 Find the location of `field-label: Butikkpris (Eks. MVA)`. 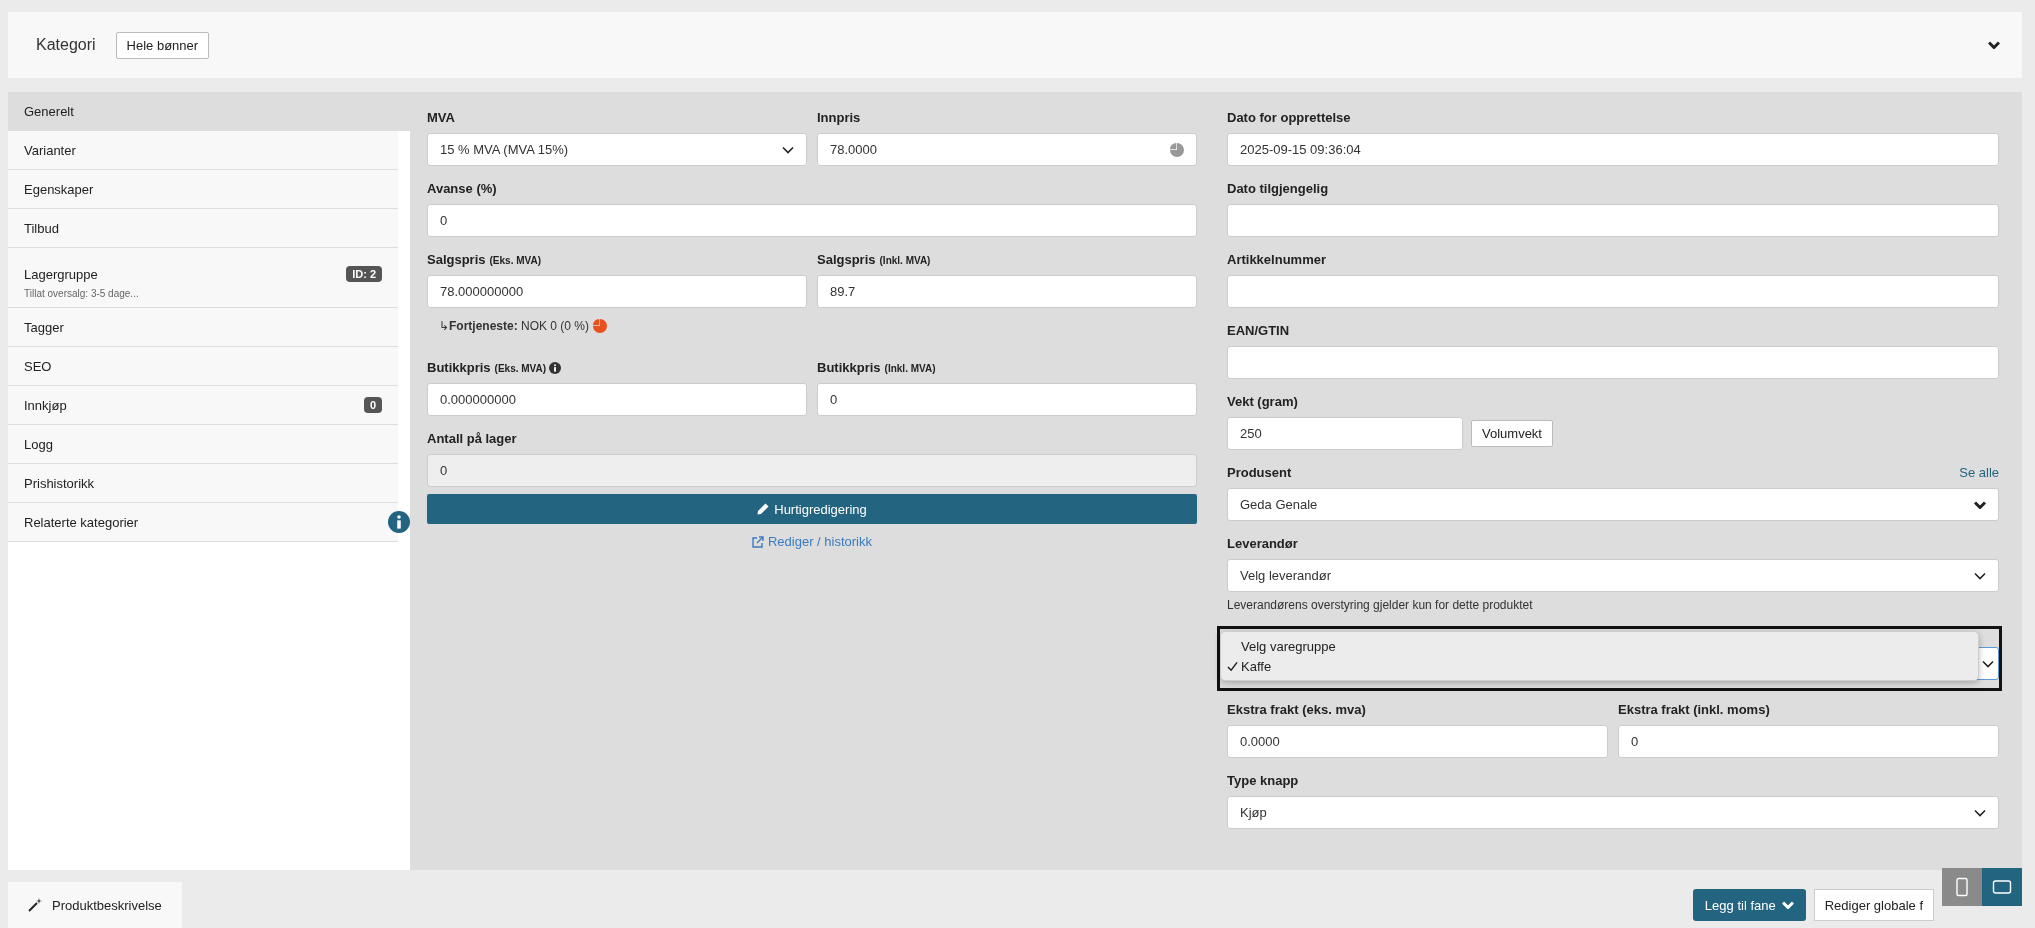

field-label: Butikkpris (Eks. MVA) is located at coordinates (487, 367).